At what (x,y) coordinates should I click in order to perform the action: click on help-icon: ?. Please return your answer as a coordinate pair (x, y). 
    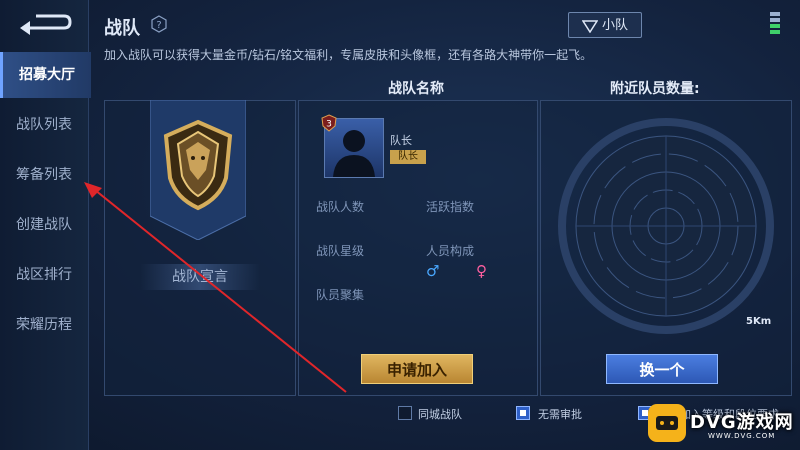
    Looking at the image, I should click on (159, 24).